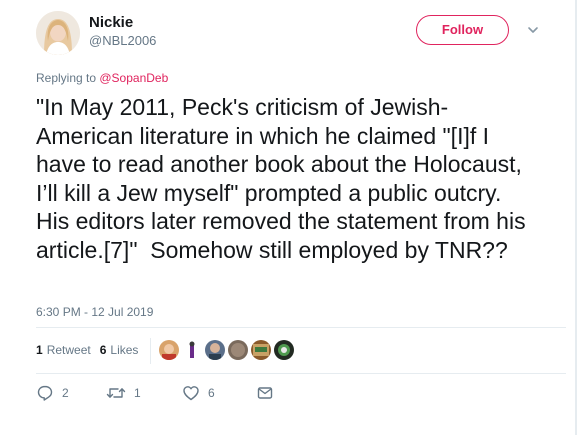  I want to click on chevron-down-icon, so click(533, 30).